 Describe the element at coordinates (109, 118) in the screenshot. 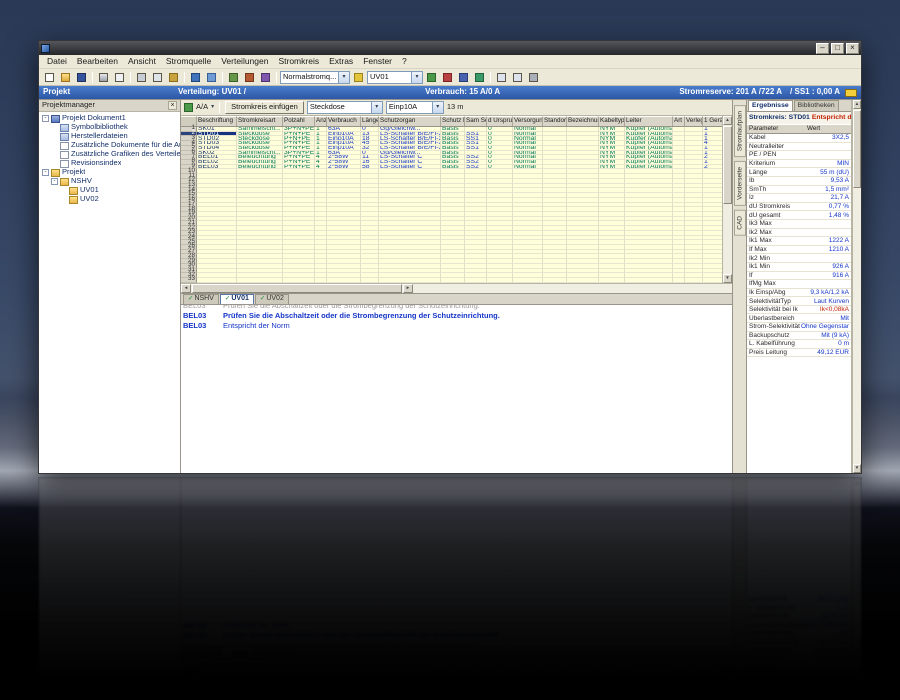

I see `tree-node-projekt-dokument1: - Projekt Dokument1` at that location.